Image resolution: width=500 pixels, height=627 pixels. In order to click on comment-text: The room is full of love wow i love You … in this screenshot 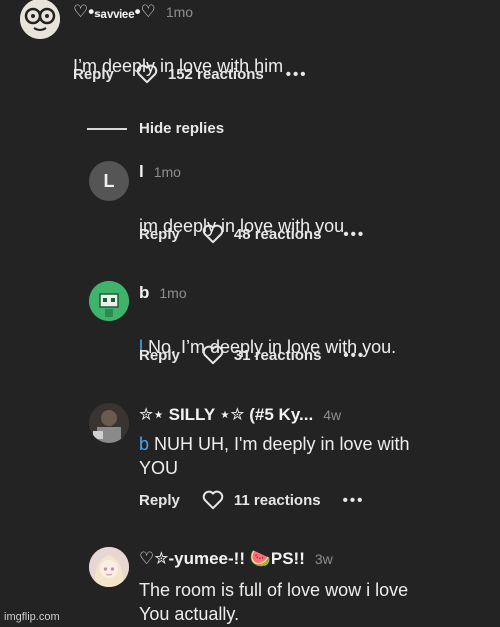, I will do `click(273, 602)`.